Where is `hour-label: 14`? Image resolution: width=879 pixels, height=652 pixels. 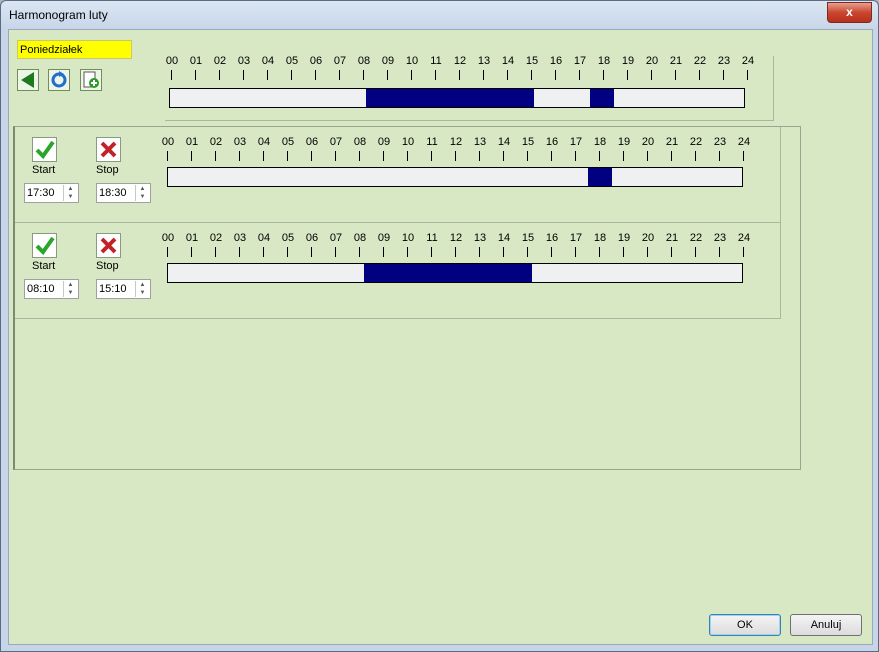 hour-label: 14 is located at coordinates (504, 238).